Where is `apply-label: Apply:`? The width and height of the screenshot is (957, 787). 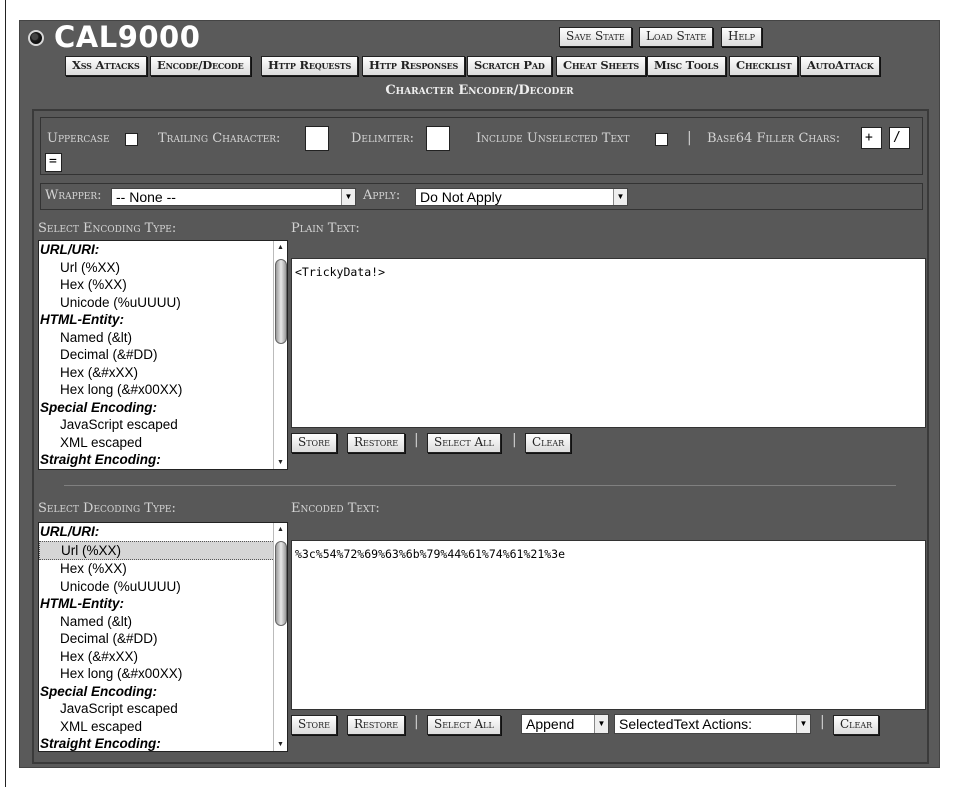 apply-label: Apply: is located at coordinates (382, 195).